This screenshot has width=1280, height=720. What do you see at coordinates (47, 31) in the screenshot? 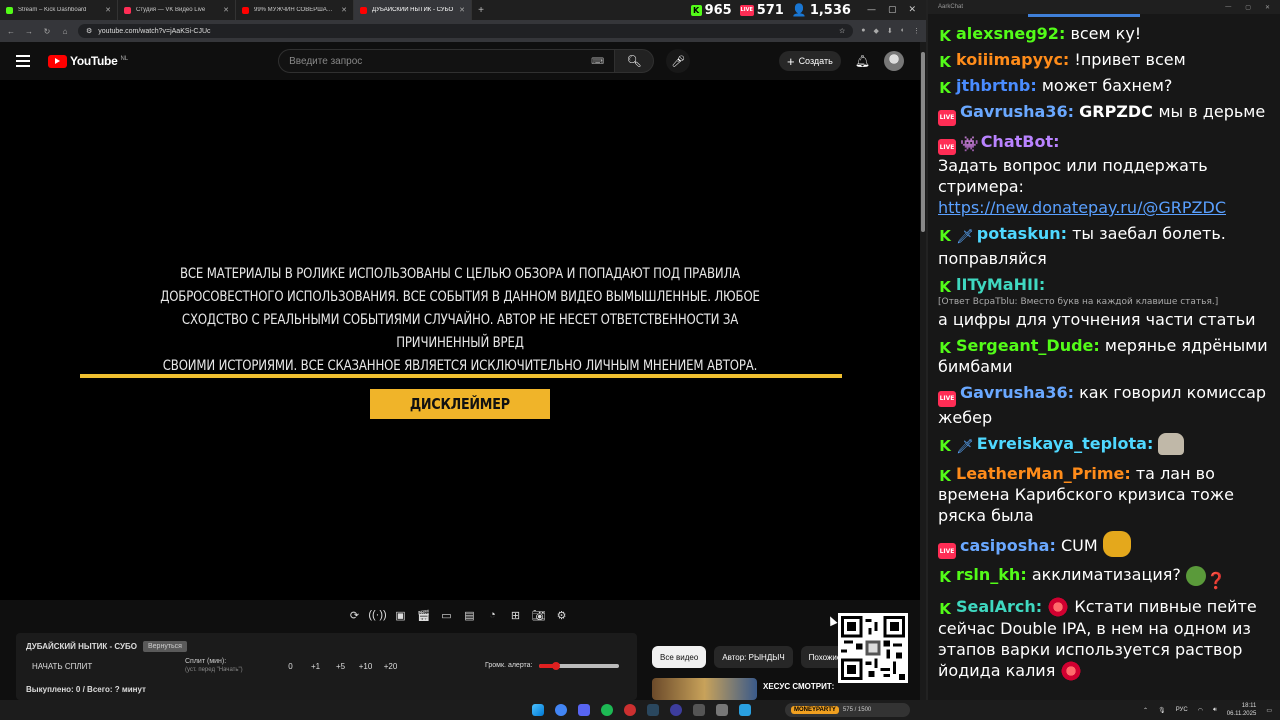
I see `reload-icon: ↻` at bounding box center [47, 31].